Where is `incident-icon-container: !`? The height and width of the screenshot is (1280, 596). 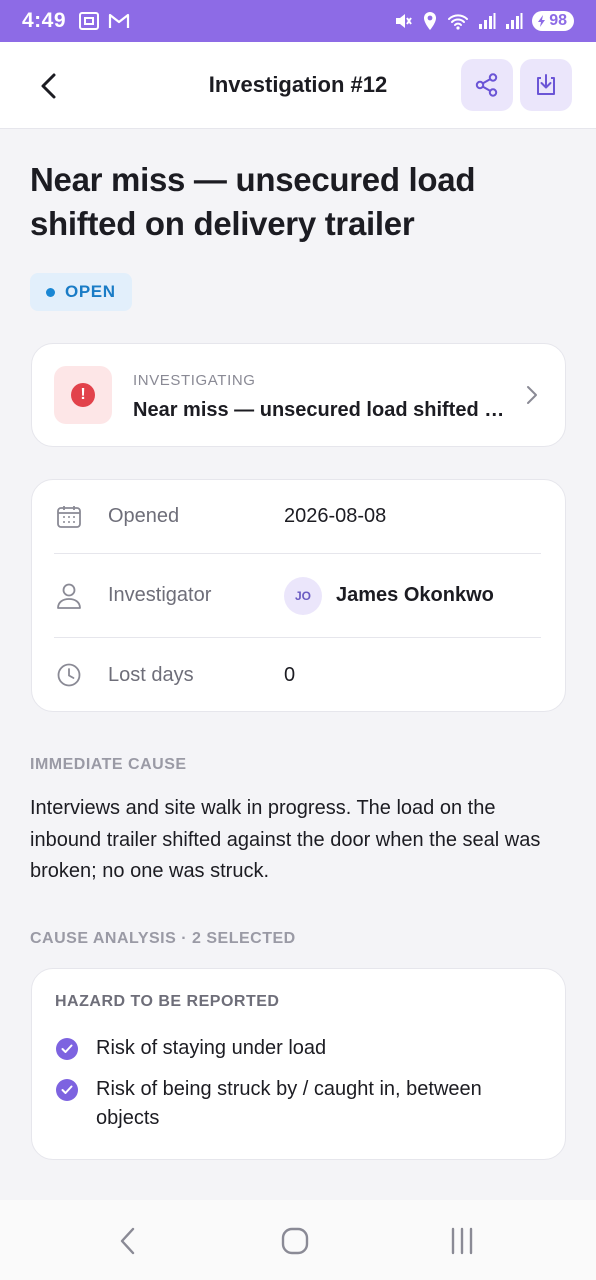 incident-icon-container: ! is located at coordinates (83, 395).